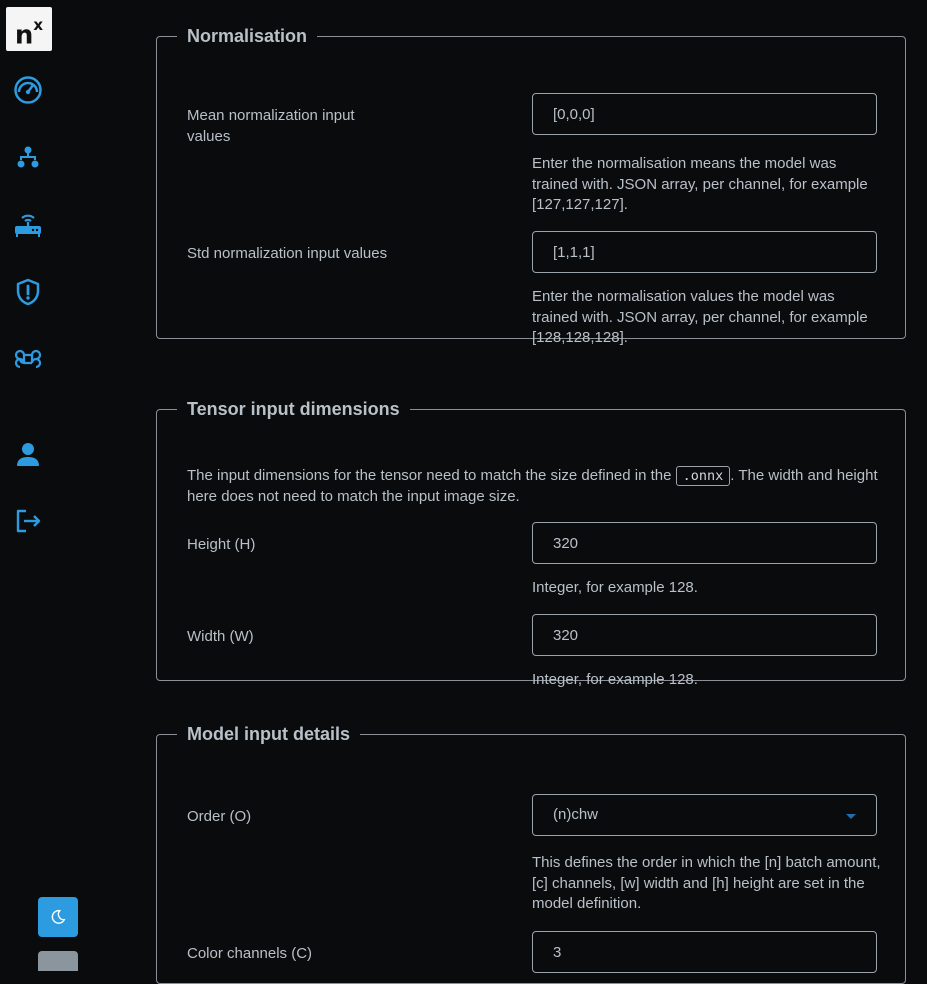  What do you see at coordinates (28, 224) in the screenshot?
I see `router-wifi-icon` at bounding box center [28, 224].